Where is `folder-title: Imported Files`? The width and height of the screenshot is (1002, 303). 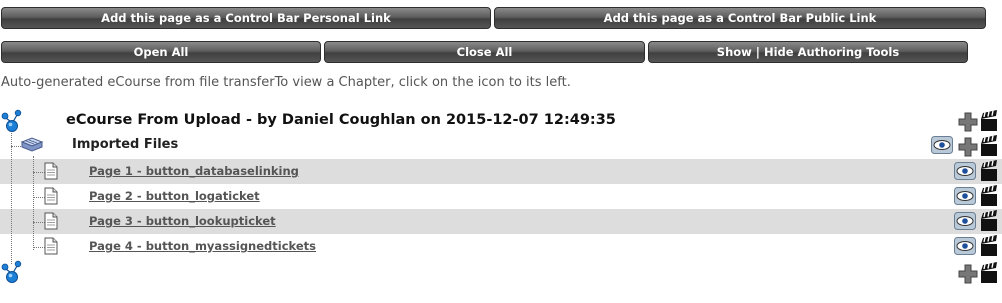 folder-title: Imported Files is located at coordinates (125, 144).